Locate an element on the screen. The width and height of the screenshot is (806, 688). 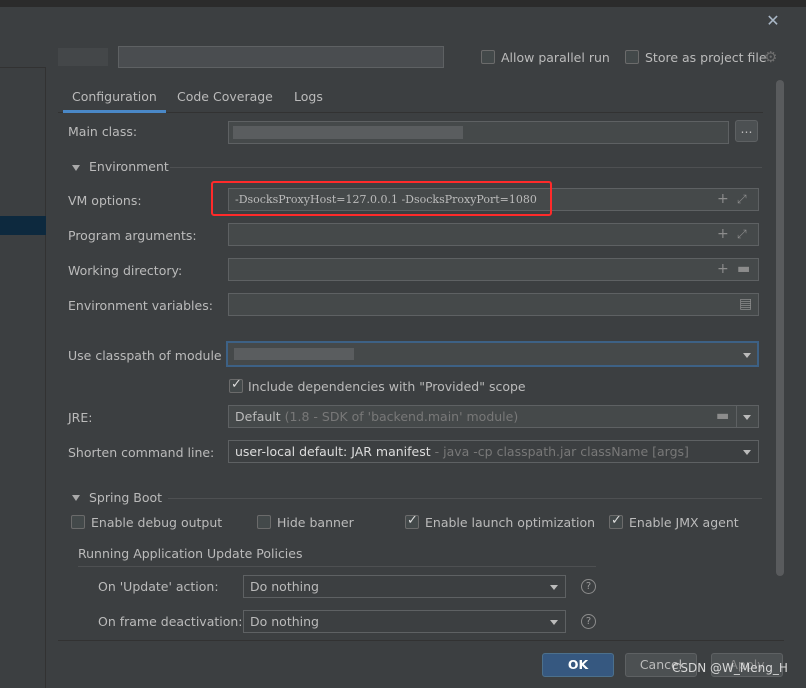
tab-logs: Logs is located at coordinates (308, 100).